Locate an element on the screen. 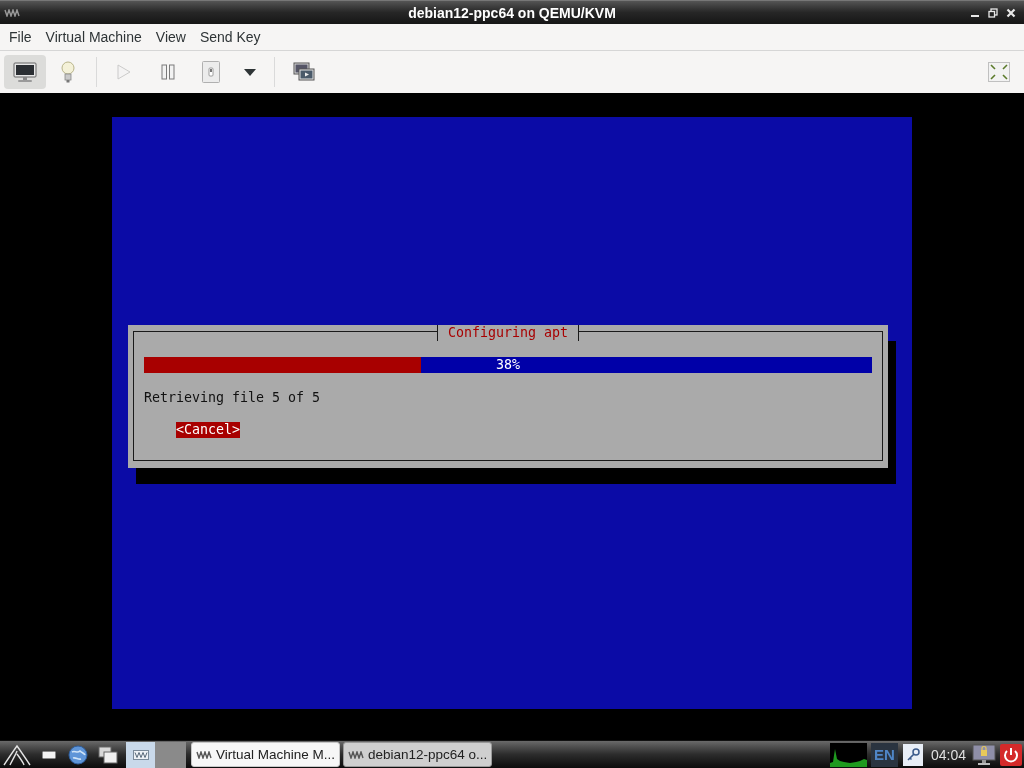 The width and height of the screenshot is (1024, 768). close-icon is located at coordinates (1011, 12).